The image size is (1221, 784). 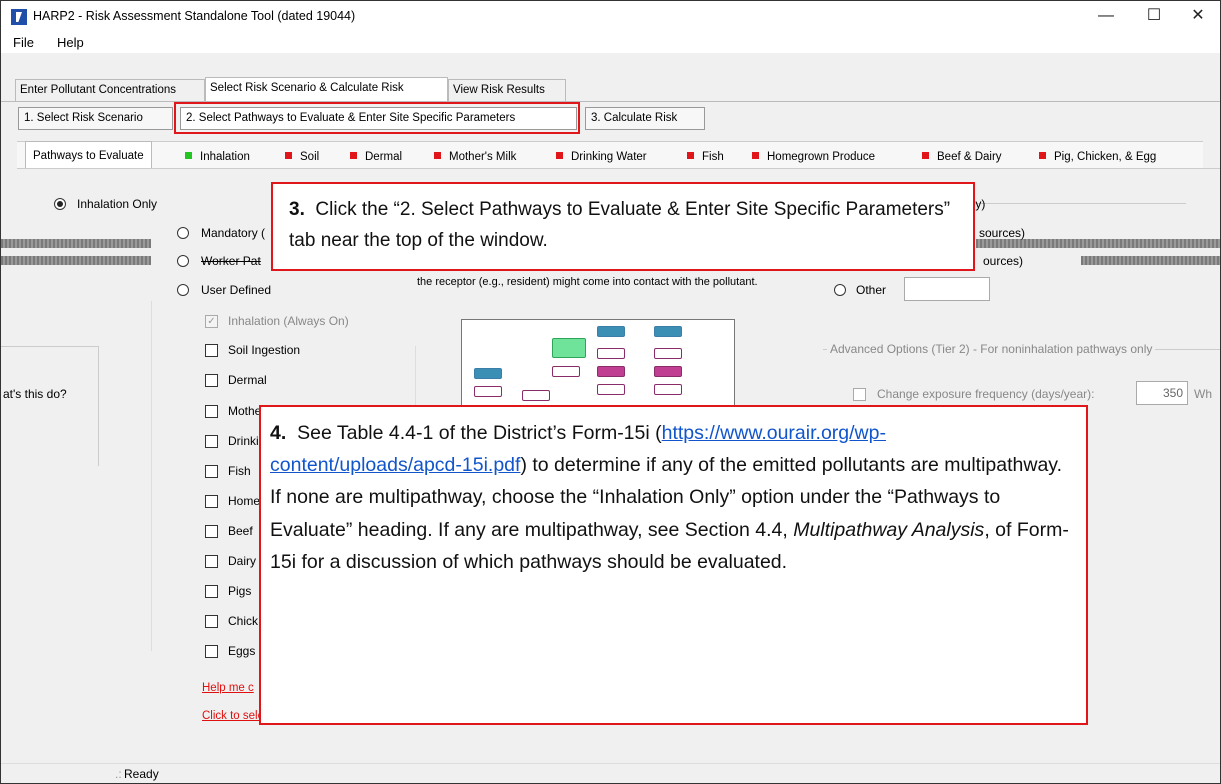 I want to click on whats-this-link: Wh, so click(x=1203, y=394).